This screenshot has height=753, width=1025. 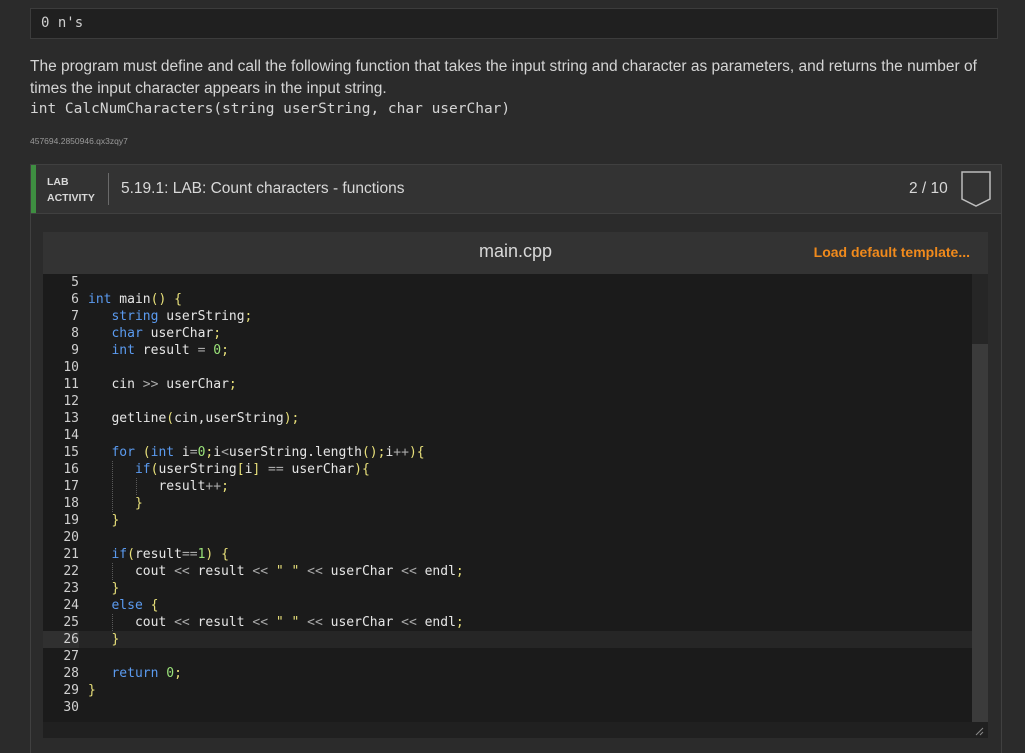 What do you see at coordinates (507, 299) in the screenshot?
I see `code-line: 6 int main() {` at bounding box center [507, 299].